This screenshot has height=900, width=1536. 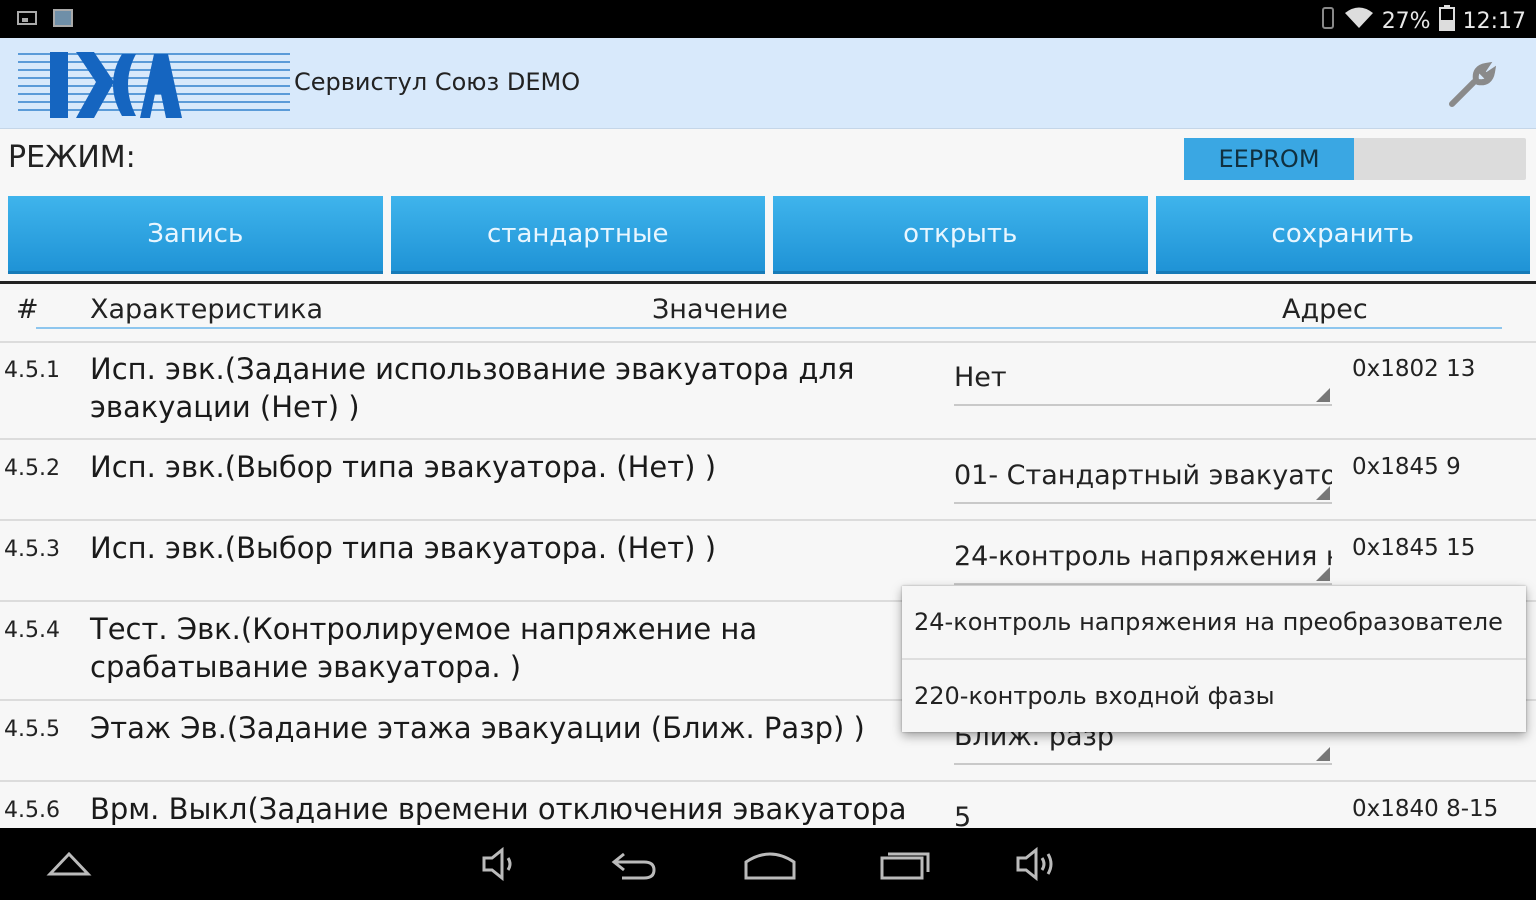 I want to click on clock: 12:17, so click(x=1494, y=21).